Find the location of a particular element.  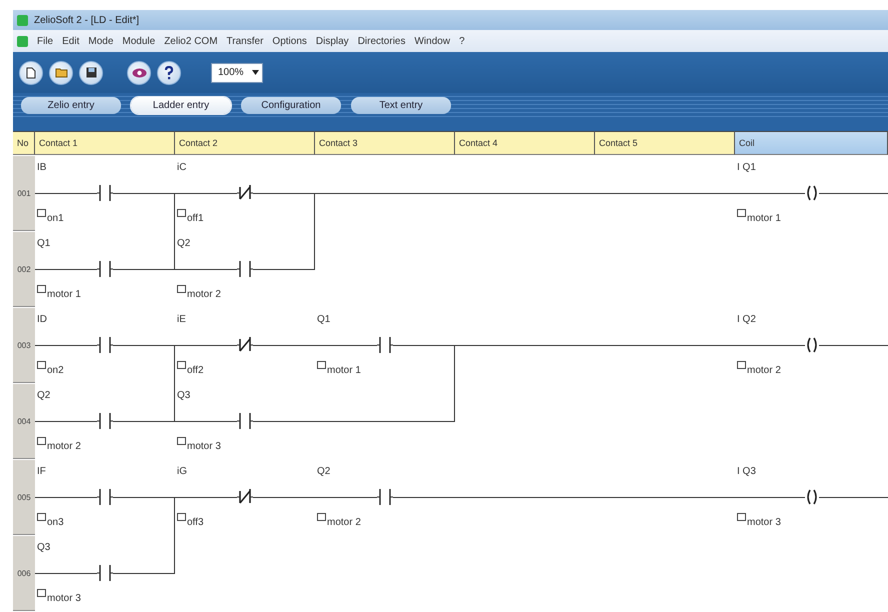

eye-icon is located at coordinates (139, 73).